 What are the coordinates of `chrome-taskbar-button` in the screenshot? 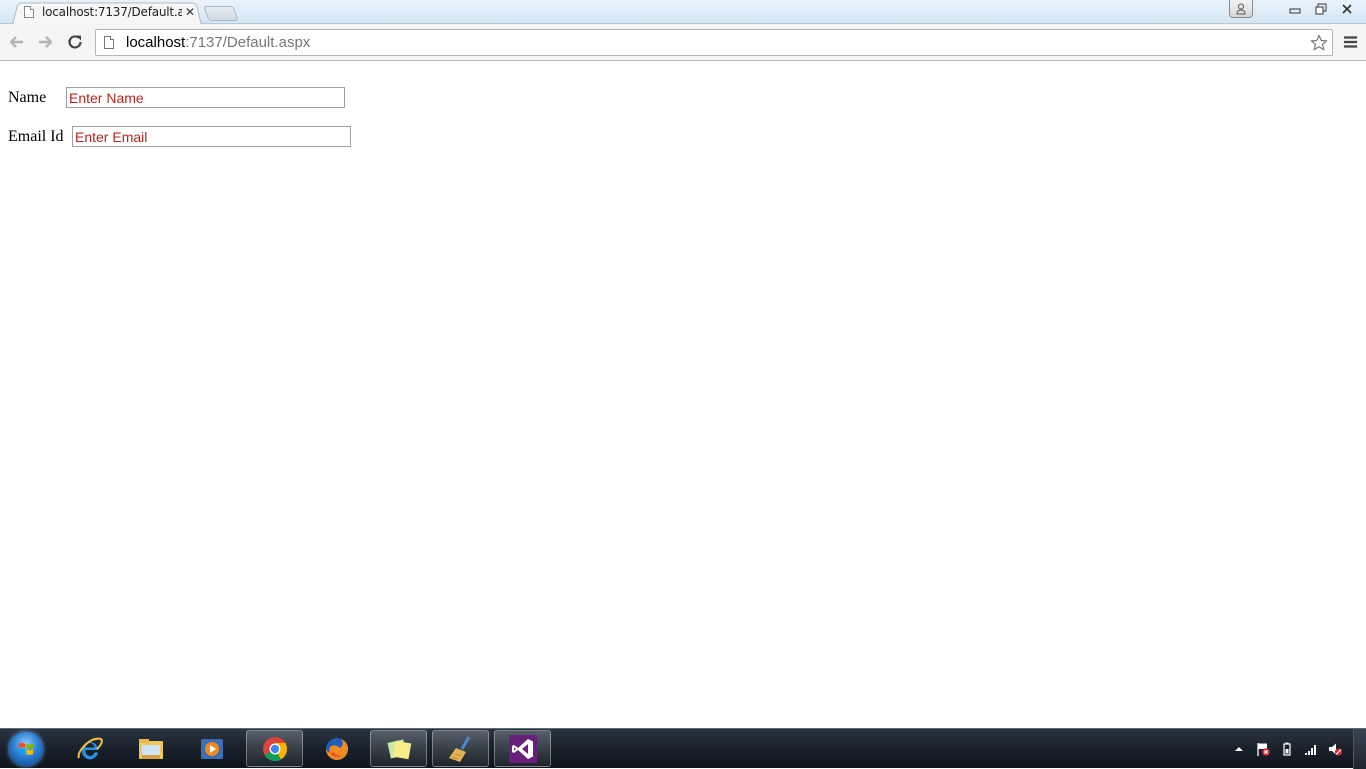 It's located at (274, 748).